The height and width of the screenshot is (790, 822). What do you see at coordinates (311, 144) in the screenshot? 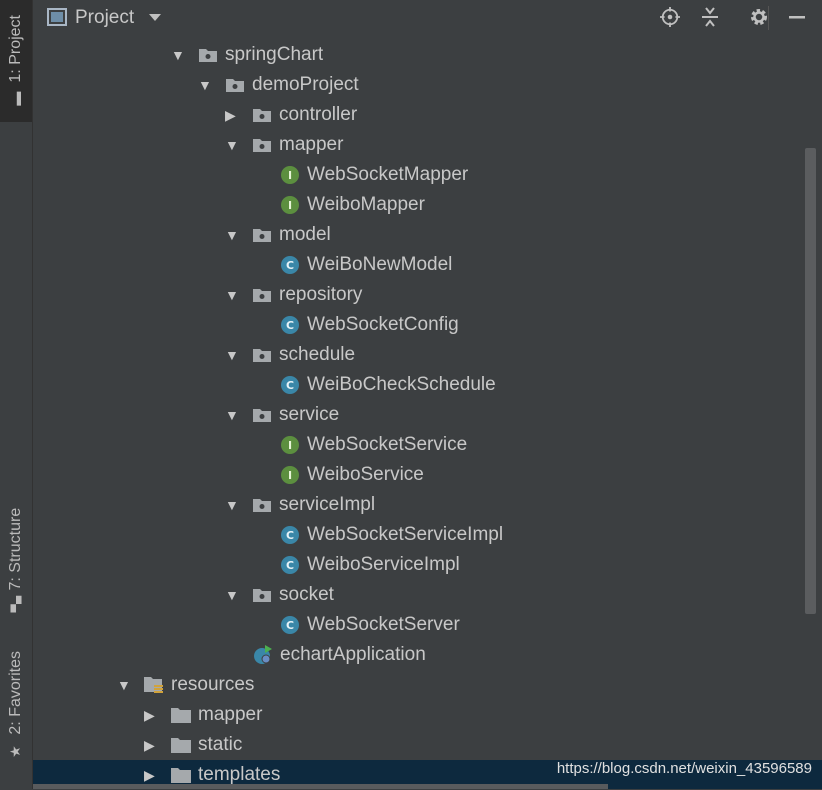
I see `node-label: mapper` at bounding box center [311, 144].